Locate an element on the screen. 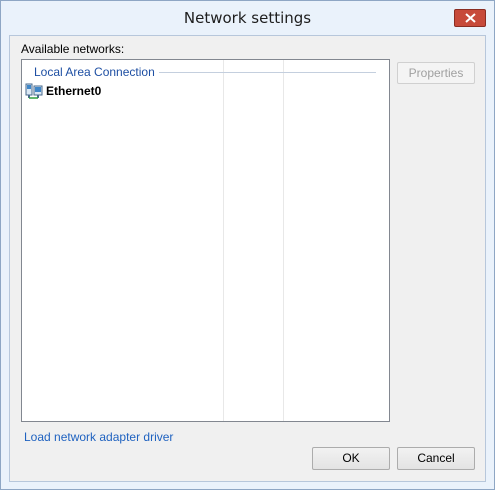 The image size is (495, 490). ok-button: OK is located at coordinates (351, 458).